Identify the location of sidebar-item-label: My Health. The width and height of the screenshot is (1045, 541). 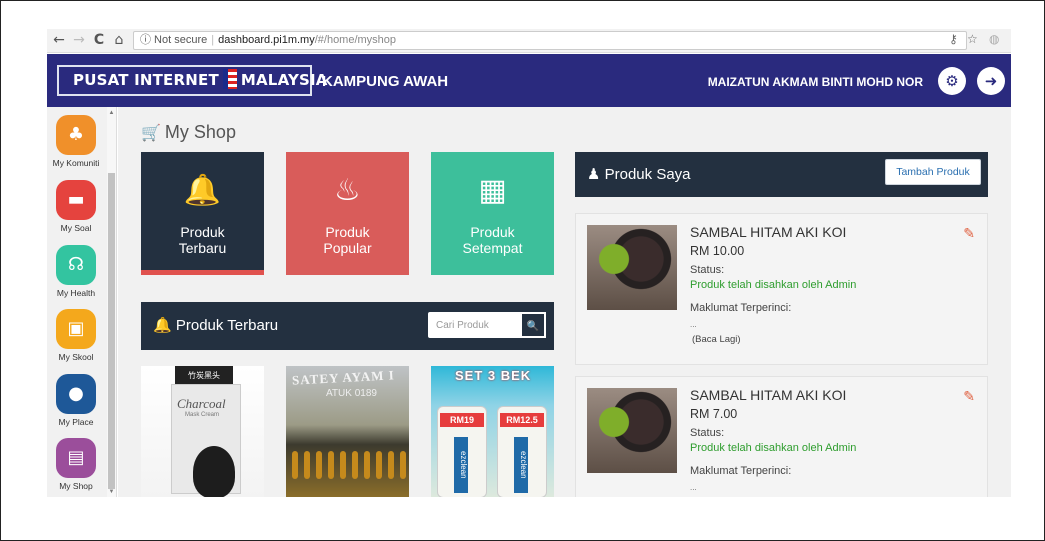
(76, 293).